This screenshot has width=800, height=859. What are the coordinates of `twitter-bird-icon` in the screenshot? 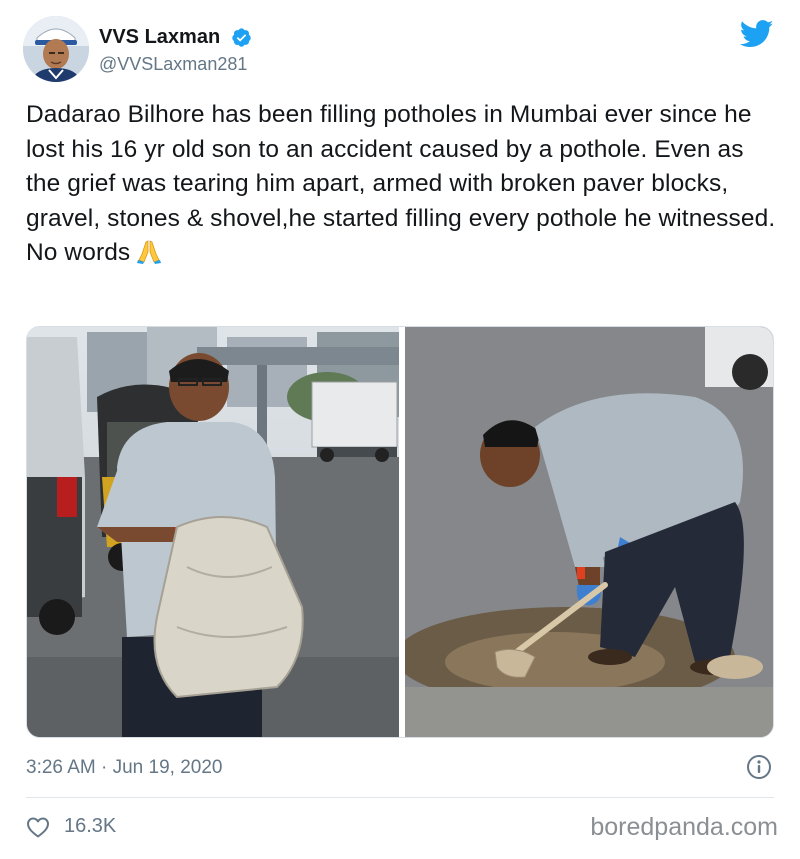 It's located at (757, 34).